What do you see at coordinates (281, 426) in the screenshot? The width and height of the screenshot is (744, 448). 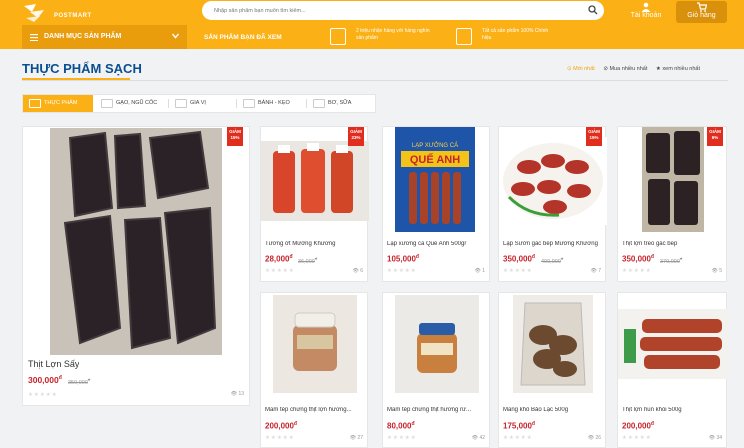 I see `product-price: 200,000đ` at bounding box center [281, 426].